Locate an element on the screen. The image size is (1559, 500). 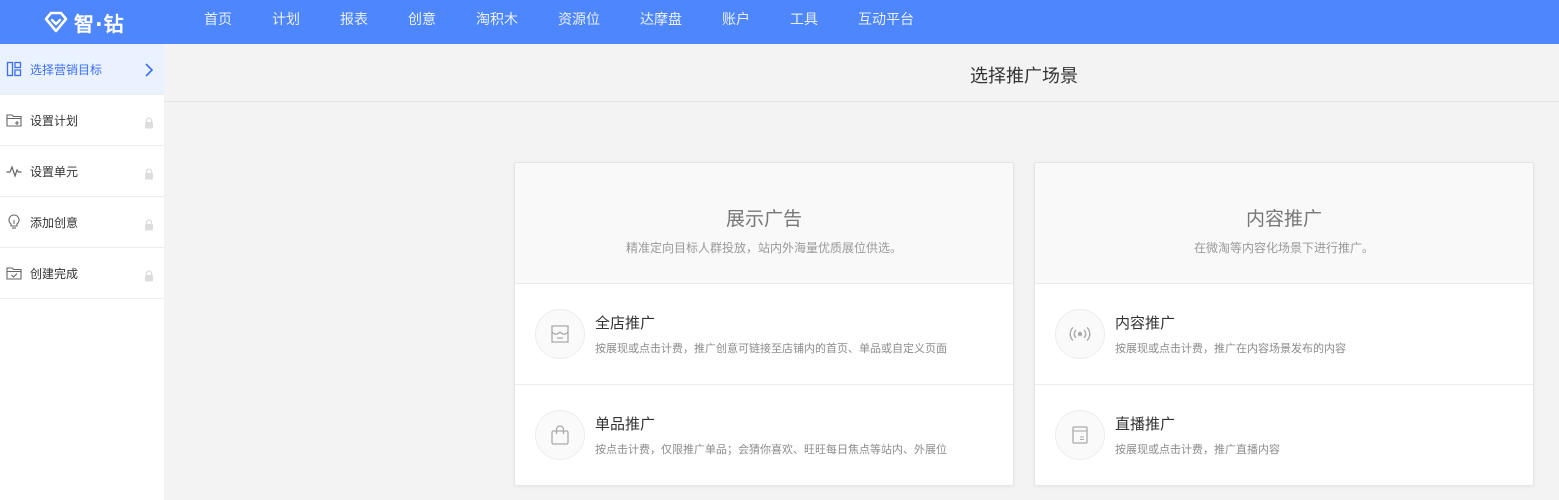
page-title: 选择推广场景 is located at coordinates (1024, 76).